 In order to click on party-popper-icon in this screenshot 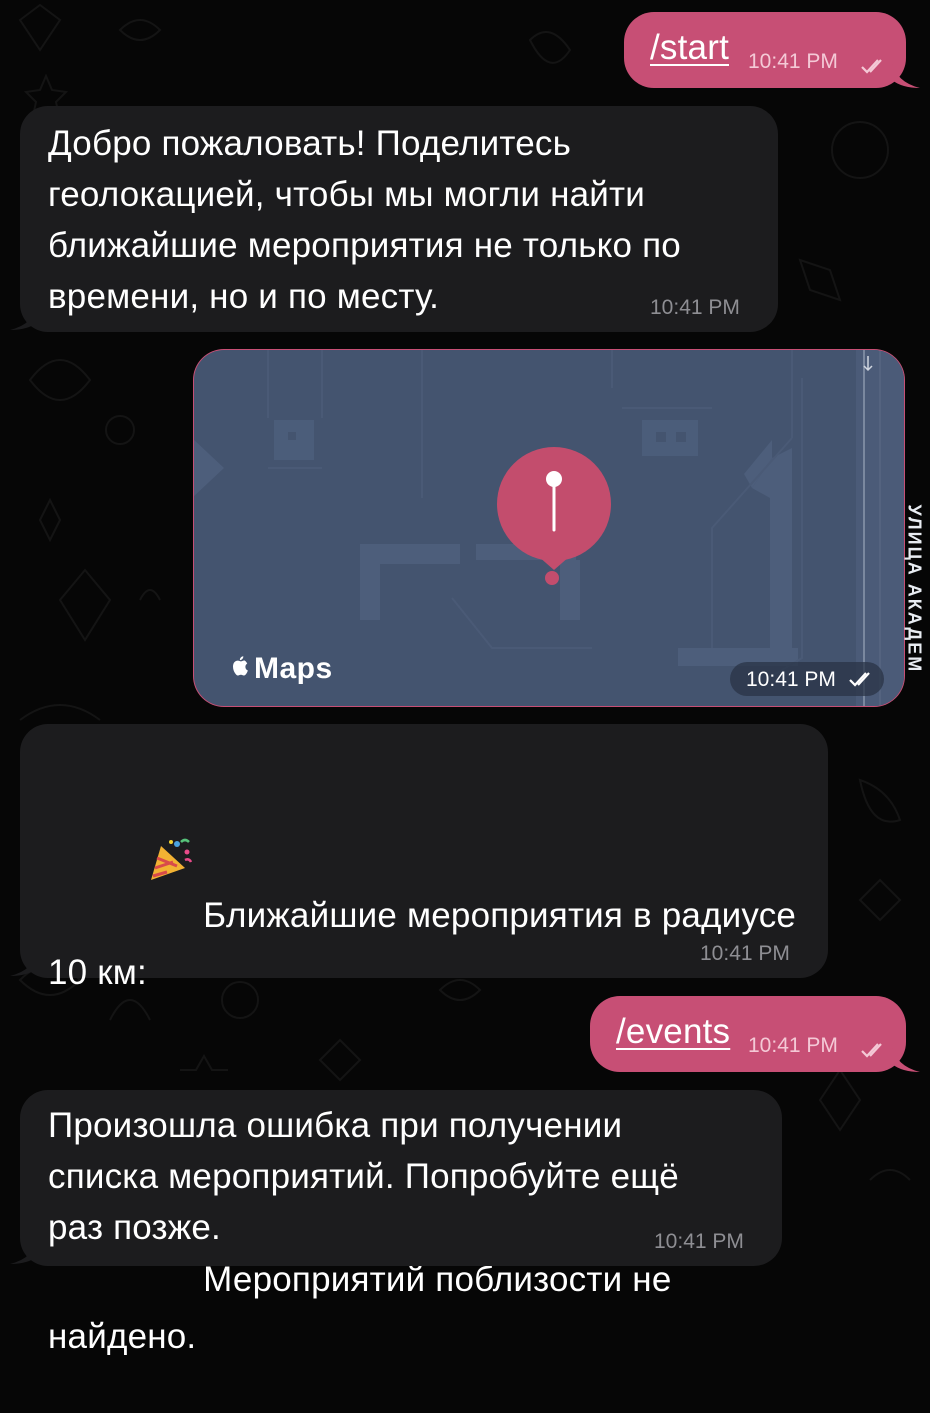, I will do `click(141, 867)`.